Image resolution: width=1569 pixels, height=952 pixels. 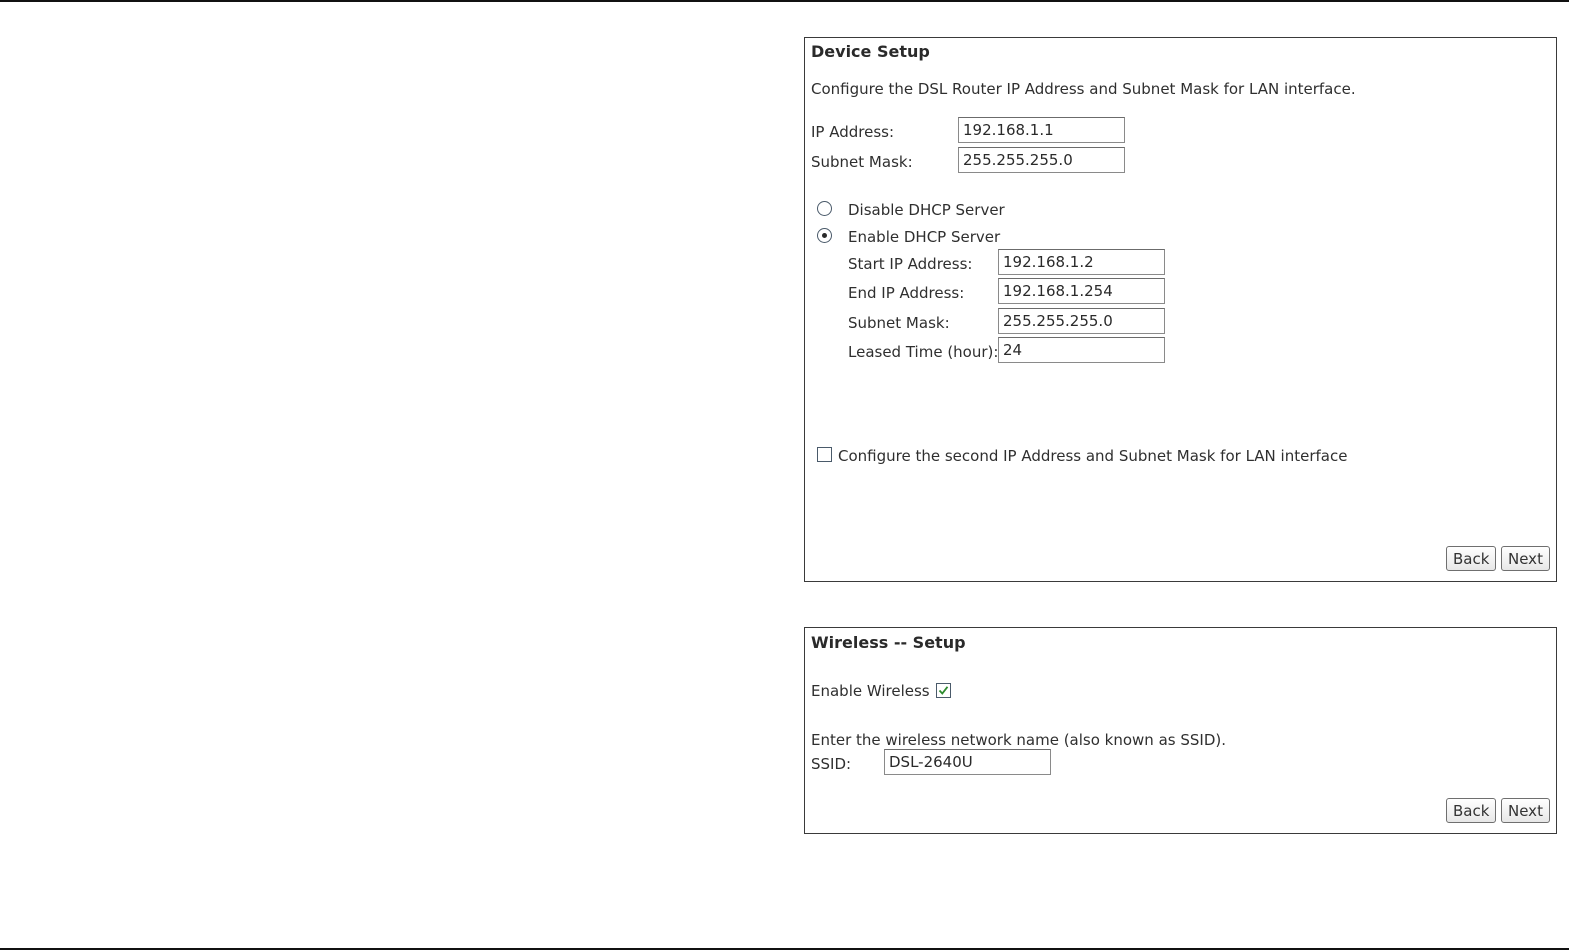 What do you see at coordinates (862, 162) in the screenshot?
I see `subnet-mask-label: Subnet Mask:` at bounding box center [862, 162].